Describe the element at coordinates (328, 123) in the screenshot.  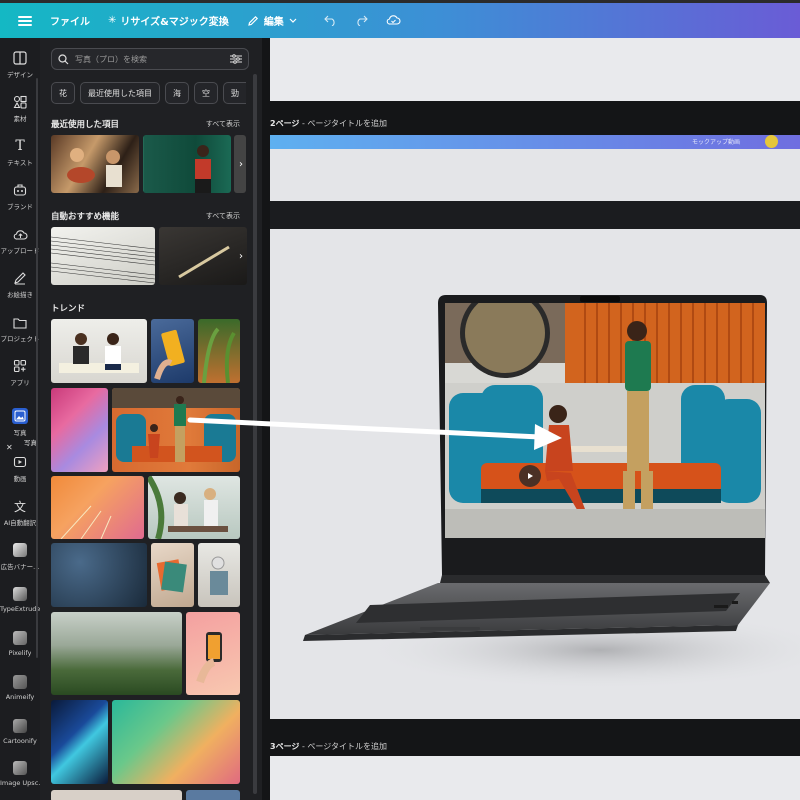
I see `page-2-label: 2ページ - ページタイトルを追加` at that location.